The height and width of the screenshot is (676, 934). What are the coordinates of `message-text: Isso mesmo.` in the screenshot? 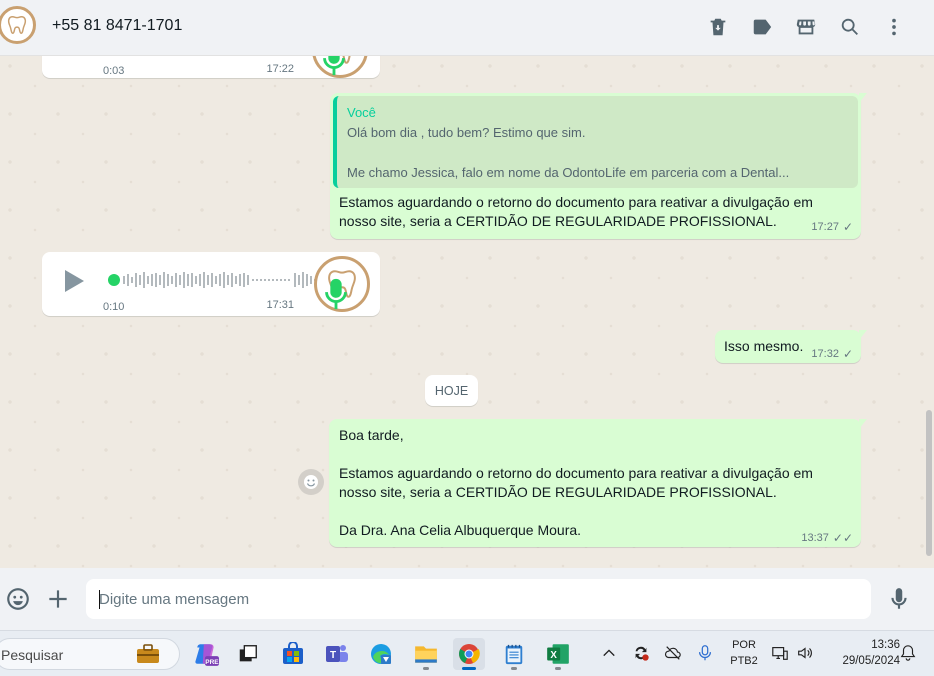 It's located at (764, 346).